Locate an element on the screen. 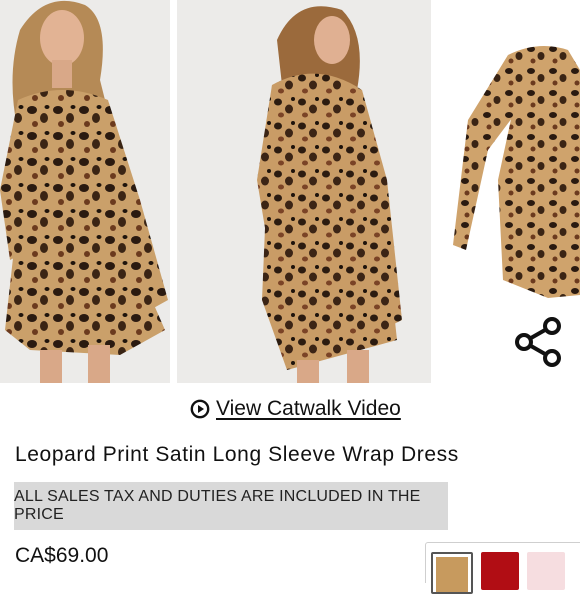  swatch-leopard-fill is located at coordinates (452, 574).